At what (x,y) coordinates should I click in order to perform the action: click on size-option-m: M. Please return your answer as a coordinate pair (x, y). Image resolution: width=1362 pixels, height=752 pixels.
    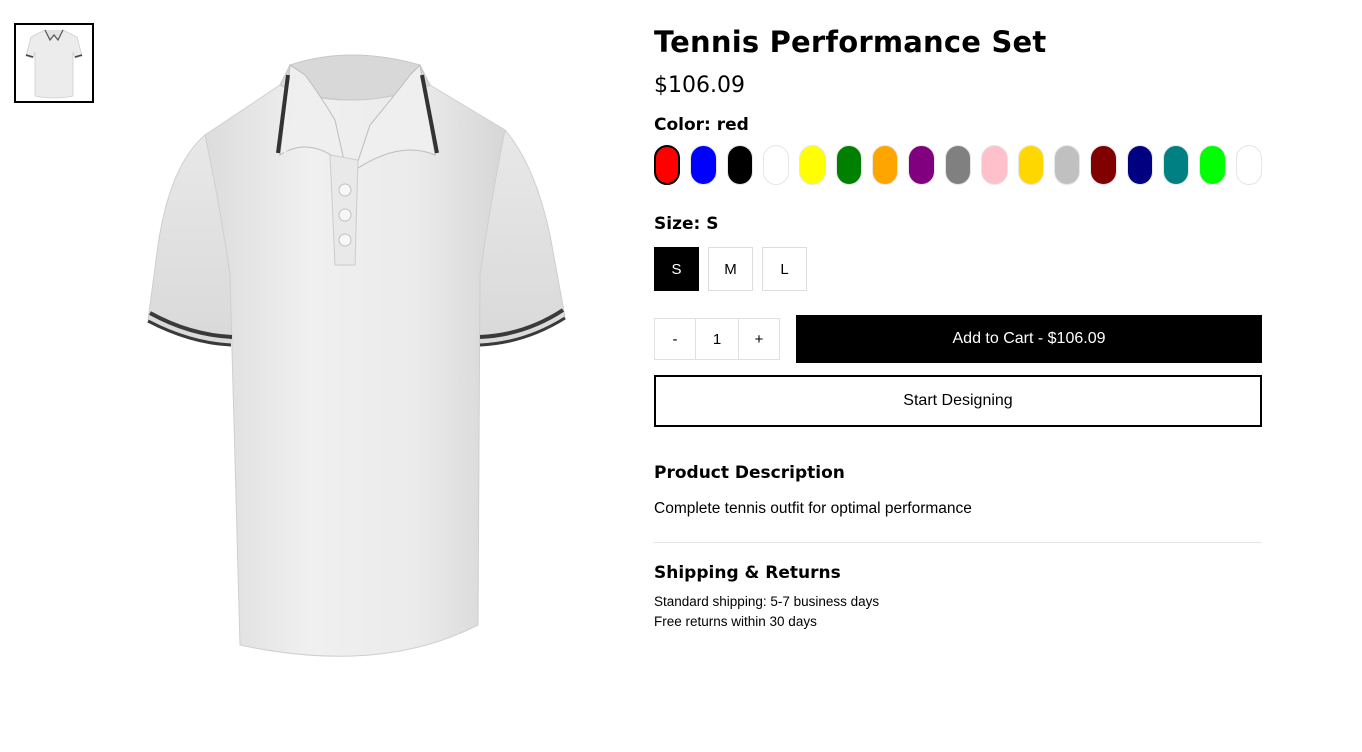
    Looking at the image, I should click on (730, 269).